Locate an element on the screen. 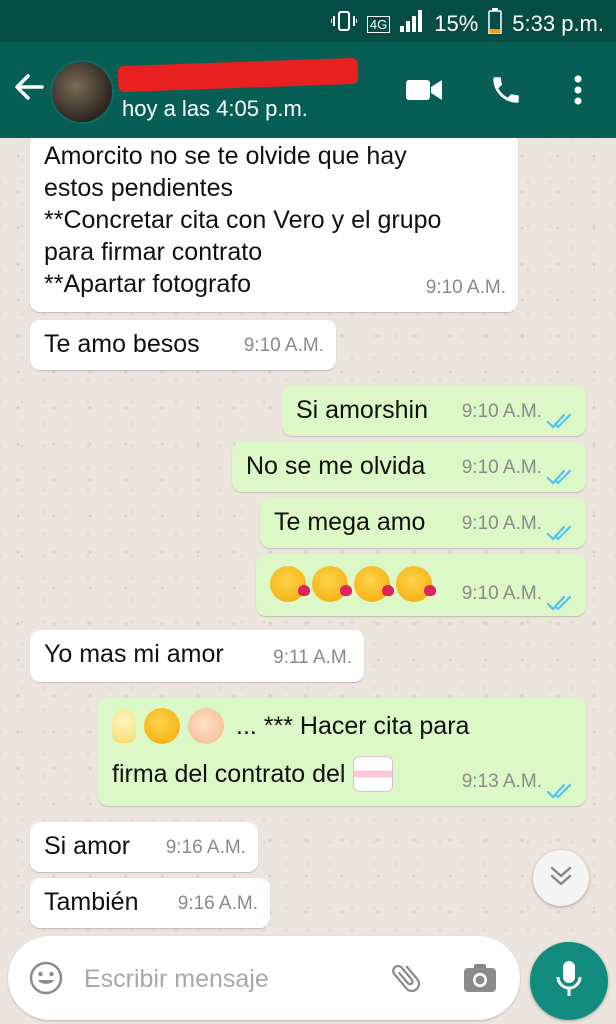 This screenshot has width=616, height=1024. message-text: Te amo besos is located at coordinates (122, 344).